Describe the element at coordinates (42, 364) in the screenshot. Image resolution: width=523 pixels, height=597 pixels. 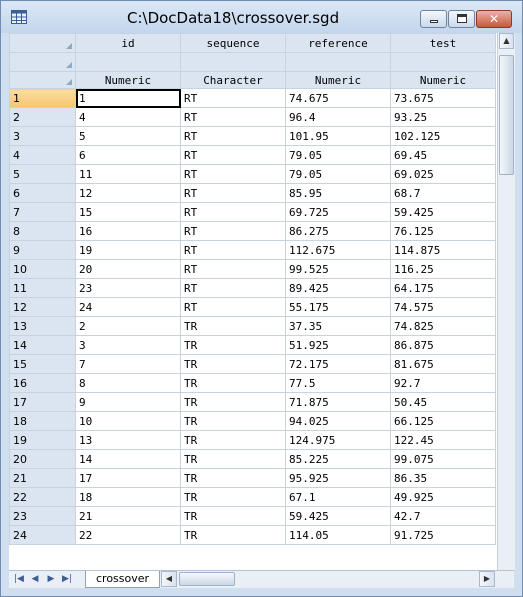
I see `row-header: 15` at that location.